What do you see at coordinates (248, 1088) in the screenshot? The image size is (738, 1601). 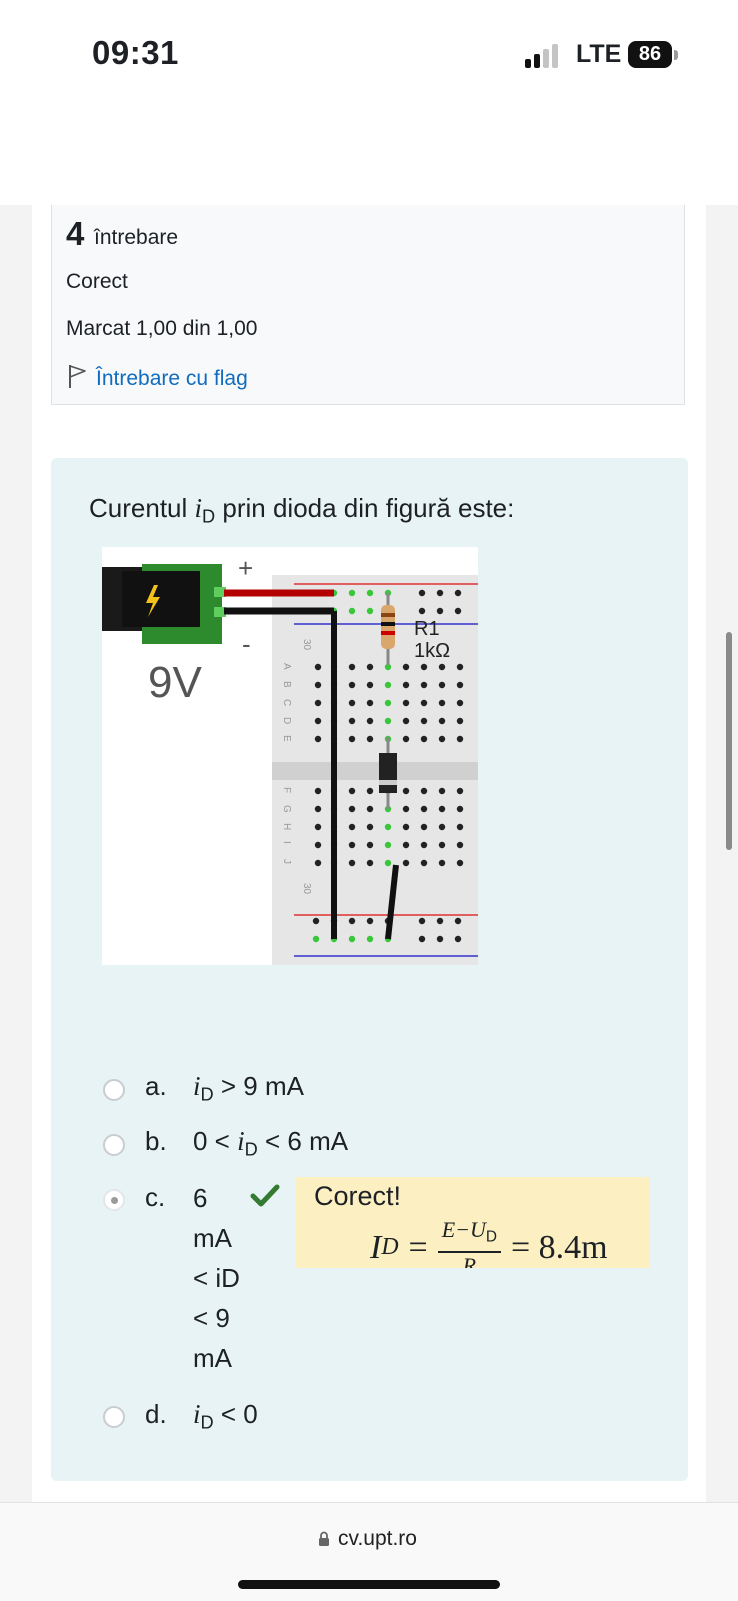 I see `option-a-text: iD > 9 mA` at bounding box center [248, 1088].